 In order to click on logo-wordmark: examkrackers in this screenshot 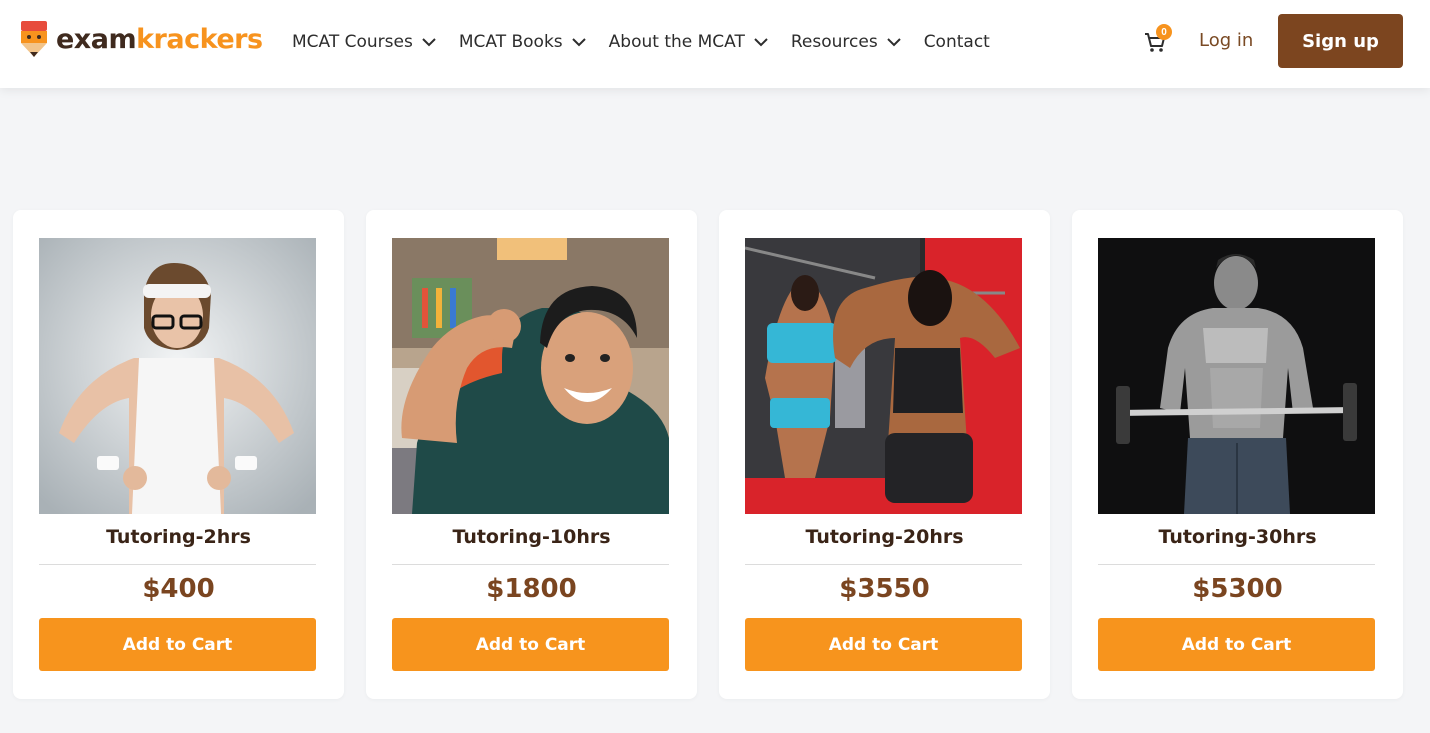, I will do `click(159, 39)`.